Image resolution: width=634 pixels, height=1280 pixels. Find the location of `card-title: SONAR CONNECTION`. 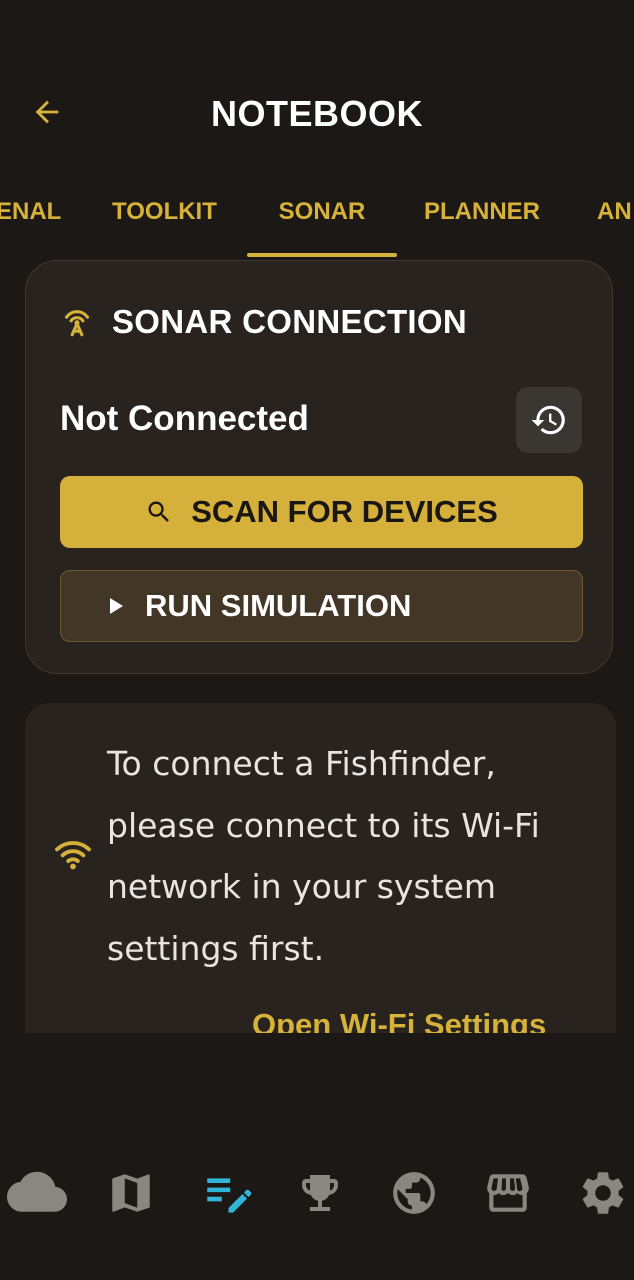

card-title: SONAR CONNECTION is located at coordinates (289, 321).